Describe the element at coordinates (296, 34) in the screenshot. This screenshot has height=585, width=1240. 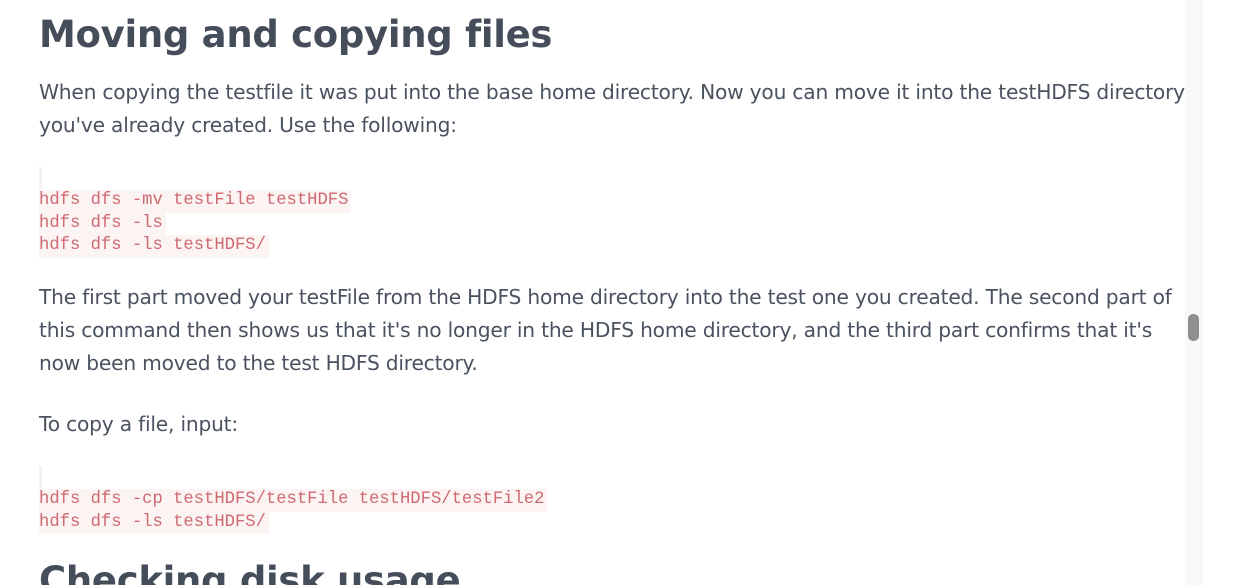
I see `section-heading-moving-copying: Moving and copying files` at that location.